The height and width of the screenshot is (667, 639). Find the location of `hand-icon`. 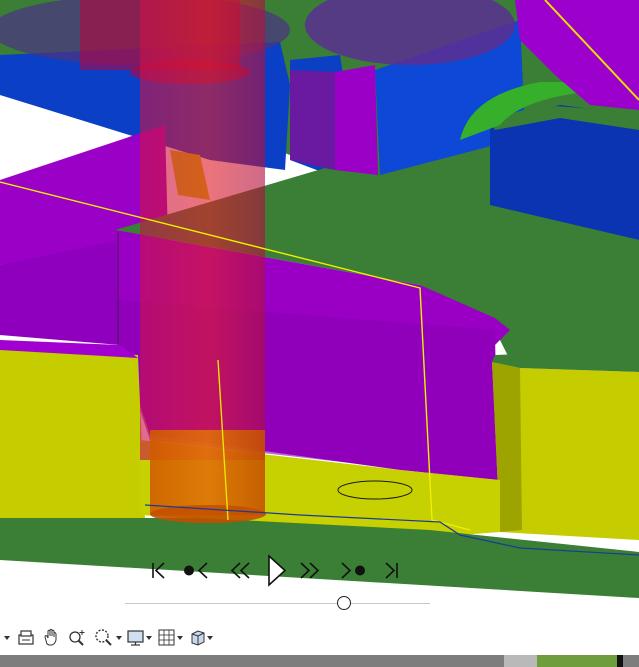

hand-icon is located at coordinates (50, 637).